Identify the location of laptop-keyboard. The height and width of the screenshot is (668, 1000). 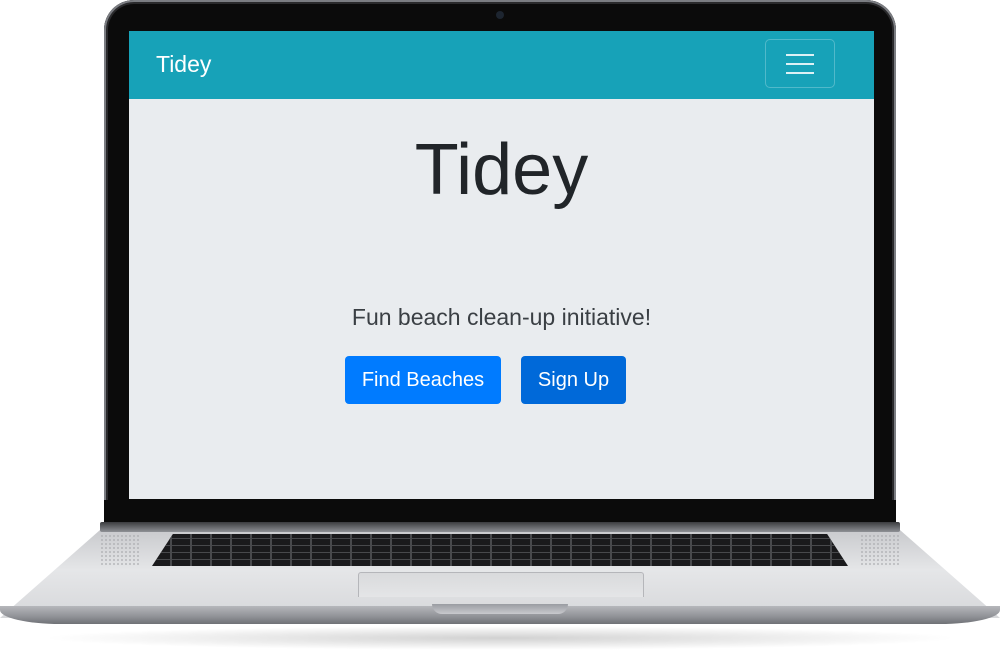
(500, 550).